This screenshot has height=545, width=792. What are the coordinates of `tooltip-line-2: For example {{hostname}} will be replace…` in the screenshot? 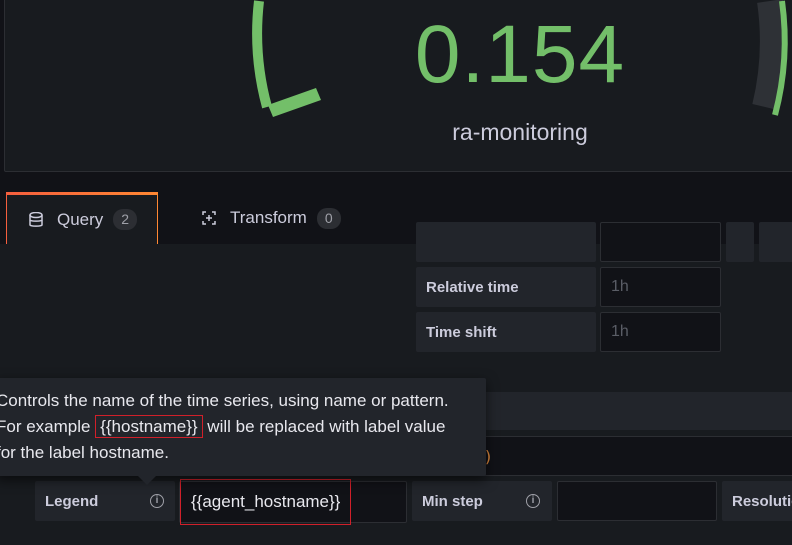 It's located at (243, 427).